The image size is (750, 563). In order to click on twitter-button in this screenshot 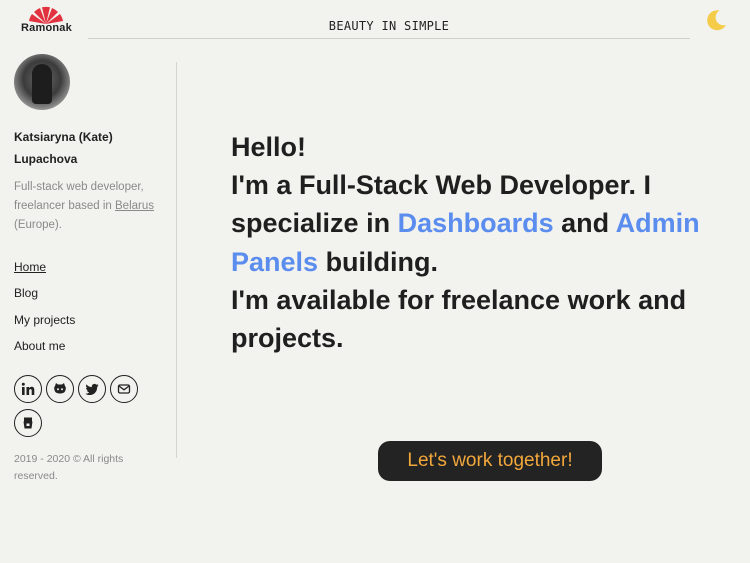, I will do `click(92, 389)`.